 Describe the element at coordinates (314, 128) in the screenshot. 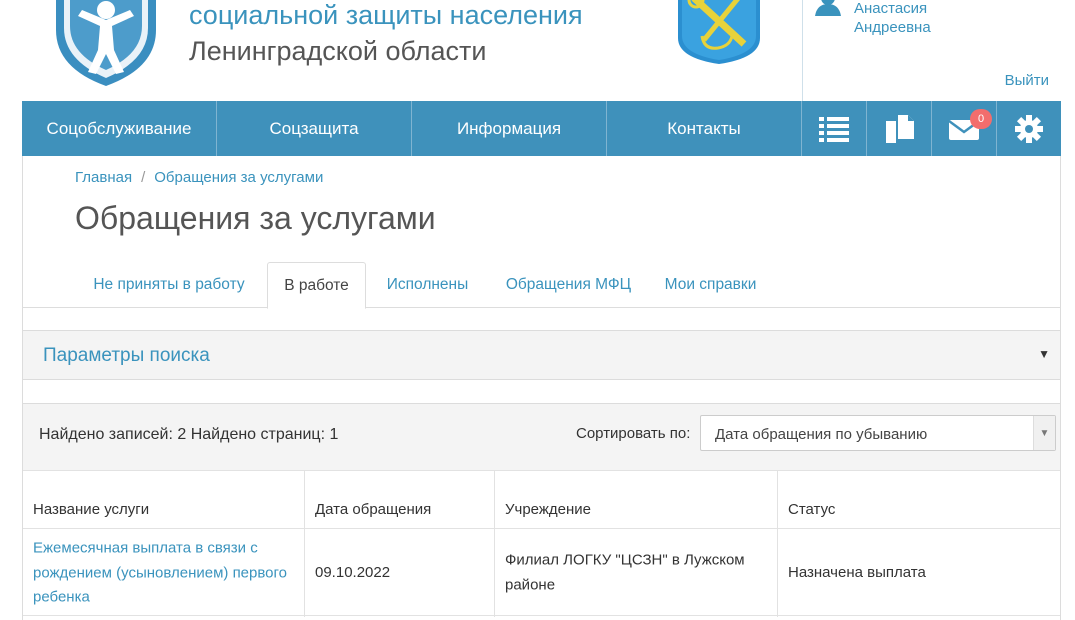

I see `nav-item-social-protection: Соцзащита` at that location.